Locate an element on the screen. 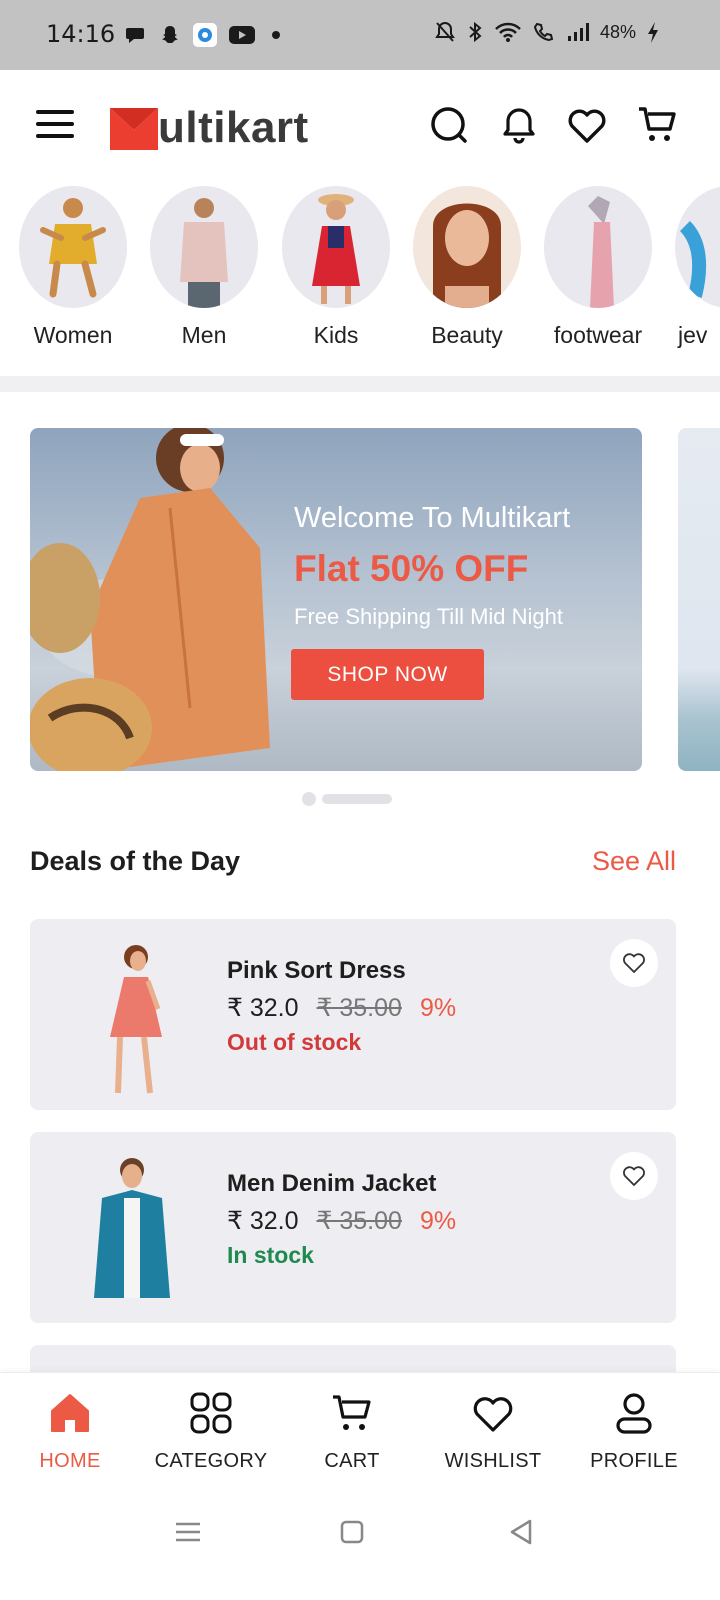 The image size is (720, 1600). logo-m-mark is located at coordinates (134, 129).